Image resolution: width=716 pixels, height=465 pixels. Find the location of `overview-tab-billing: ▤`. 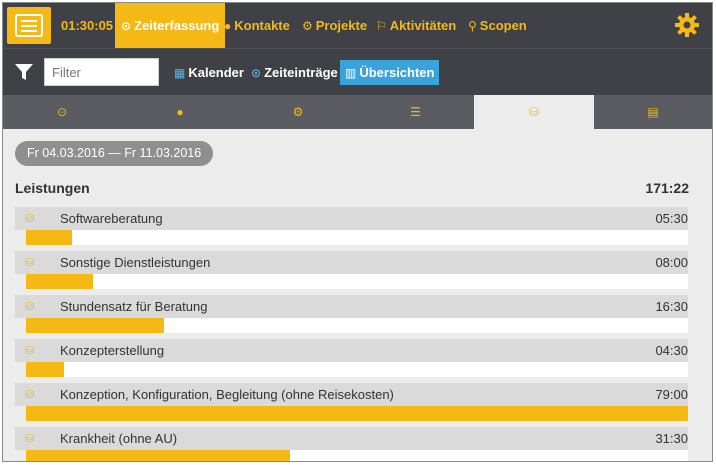

overview-tab-billing: ▤ is located at coordinates (653, 112).